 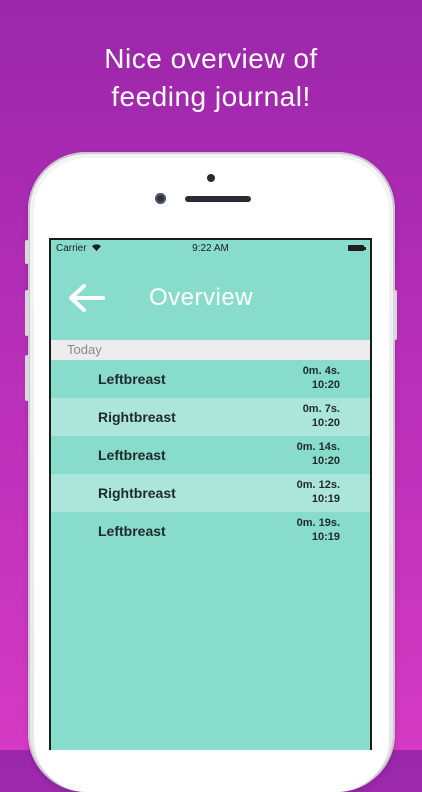 What do you see at coordinates (27, 378) in the screenshot?
I see `volume-down-button` at bounding box center [27, 378].